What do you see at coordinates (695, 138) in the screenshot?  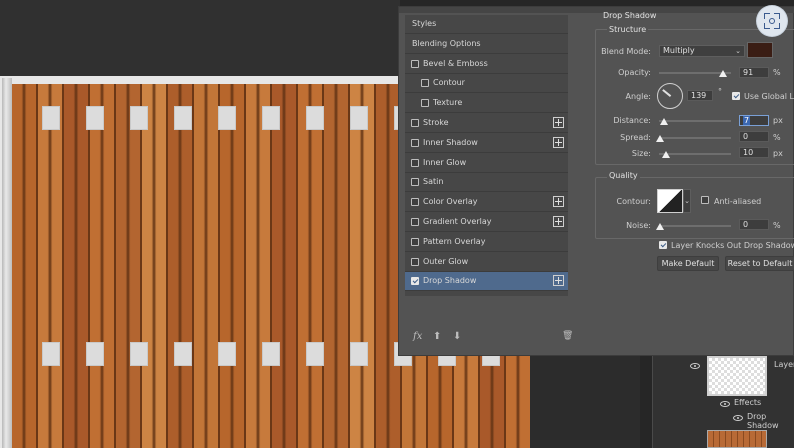 I see `spread-slider-track` at bounding box center [695, 138].